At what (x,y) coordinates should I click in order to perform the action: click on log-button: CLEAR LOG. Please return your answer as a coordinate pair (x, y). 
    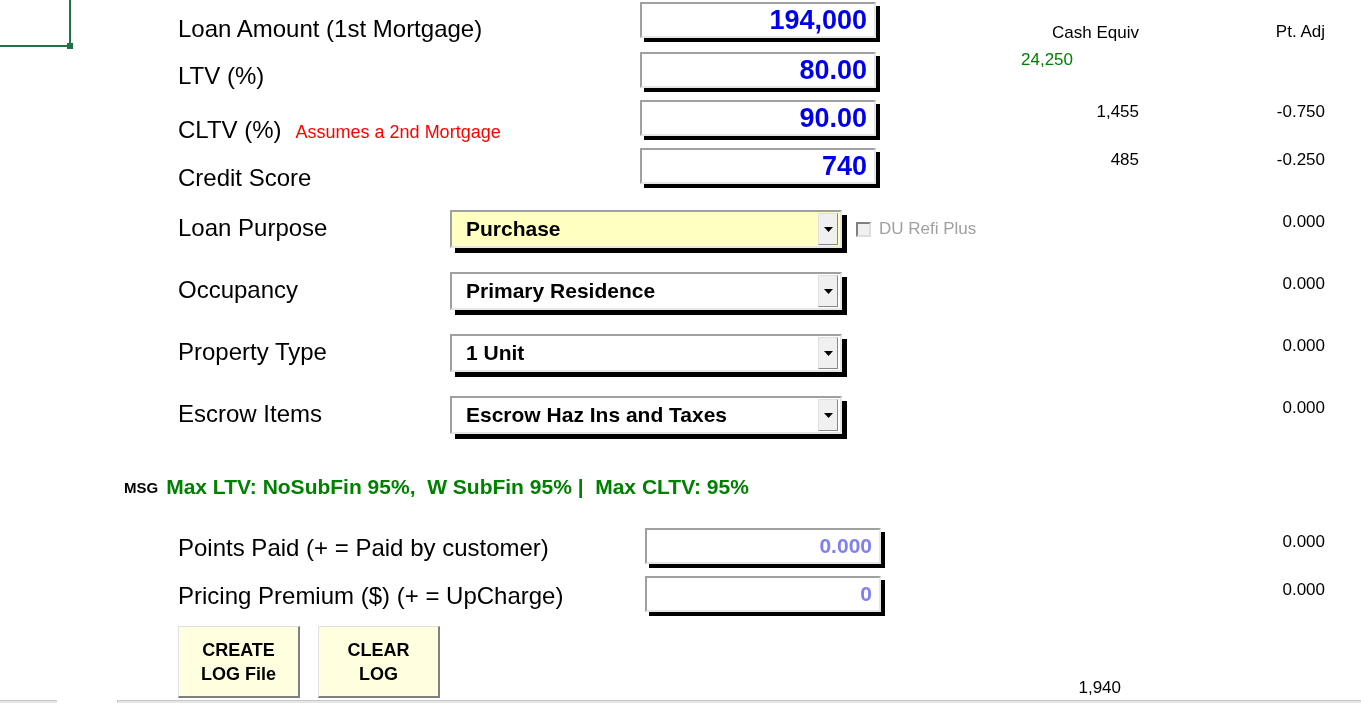
    Looking at the image, I should click on (379, 662).